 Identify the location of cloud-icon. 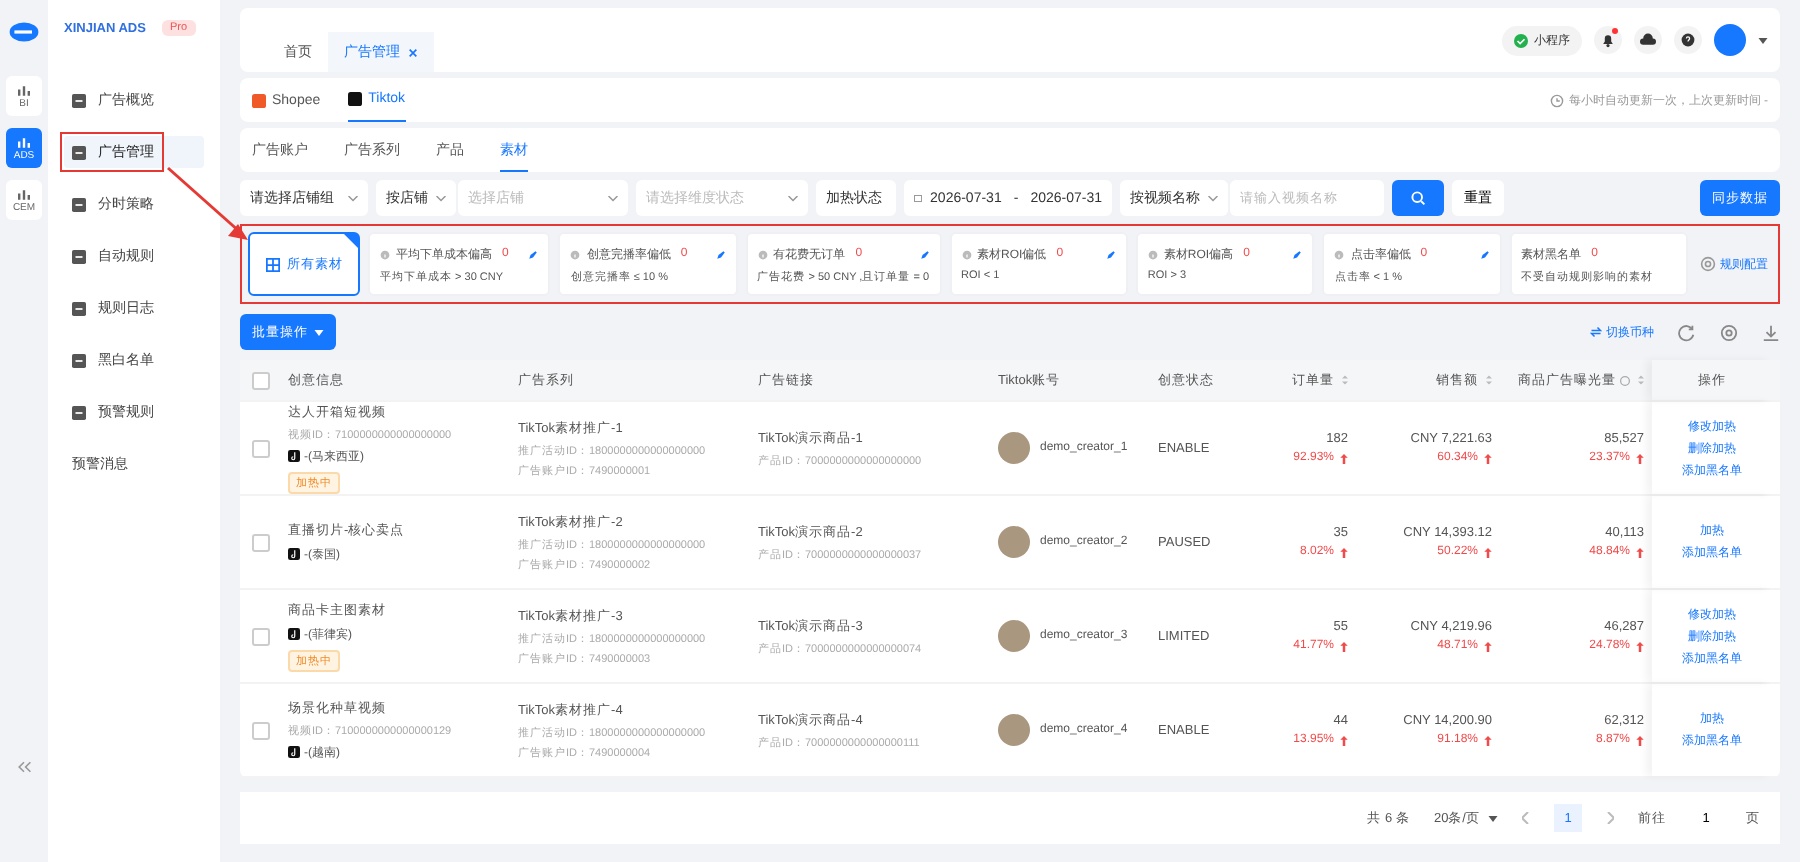
(1648, 40).